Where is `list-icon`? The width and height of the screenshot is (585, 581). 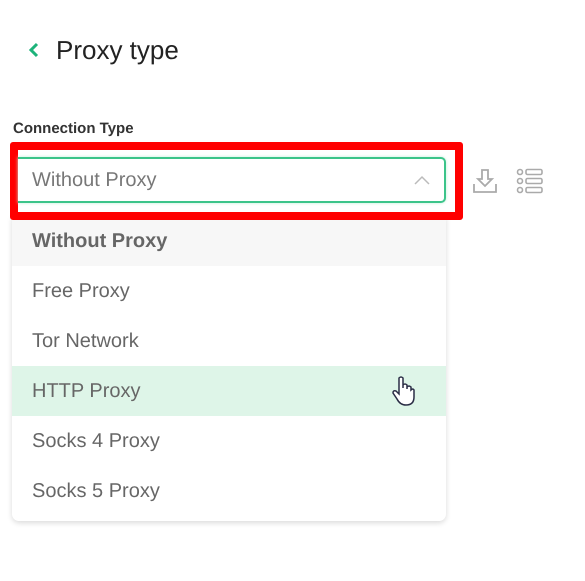
list-icon is located at coordinates (530, 181).